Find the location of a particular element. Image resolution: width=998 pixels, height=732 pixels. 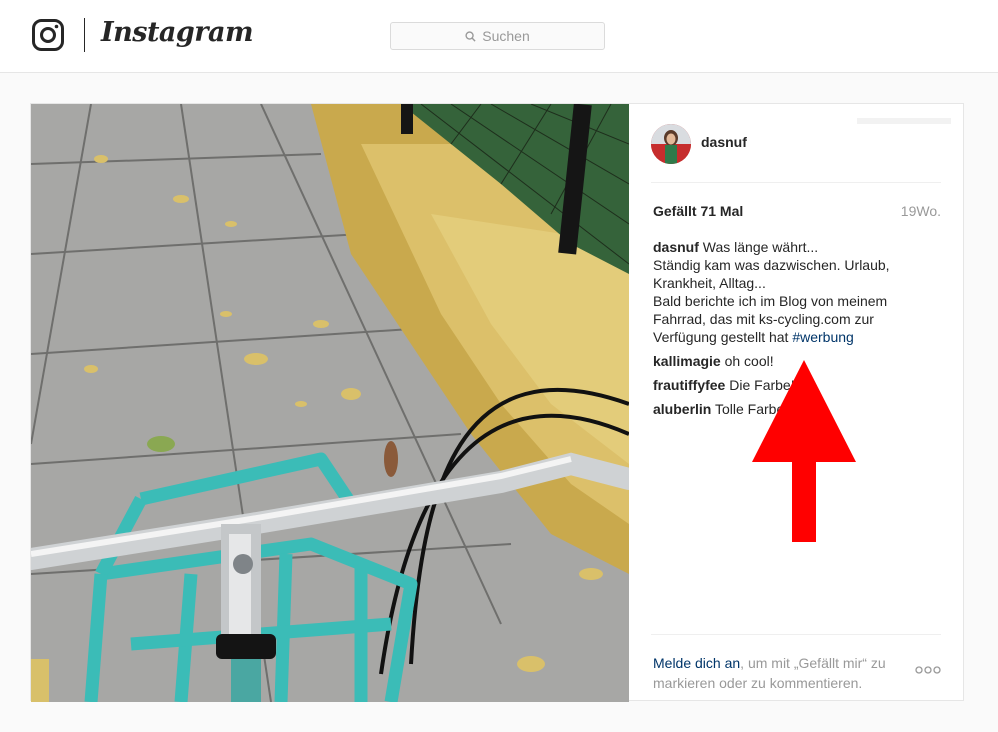

more-options-icon is located at coordinates (928, 670).